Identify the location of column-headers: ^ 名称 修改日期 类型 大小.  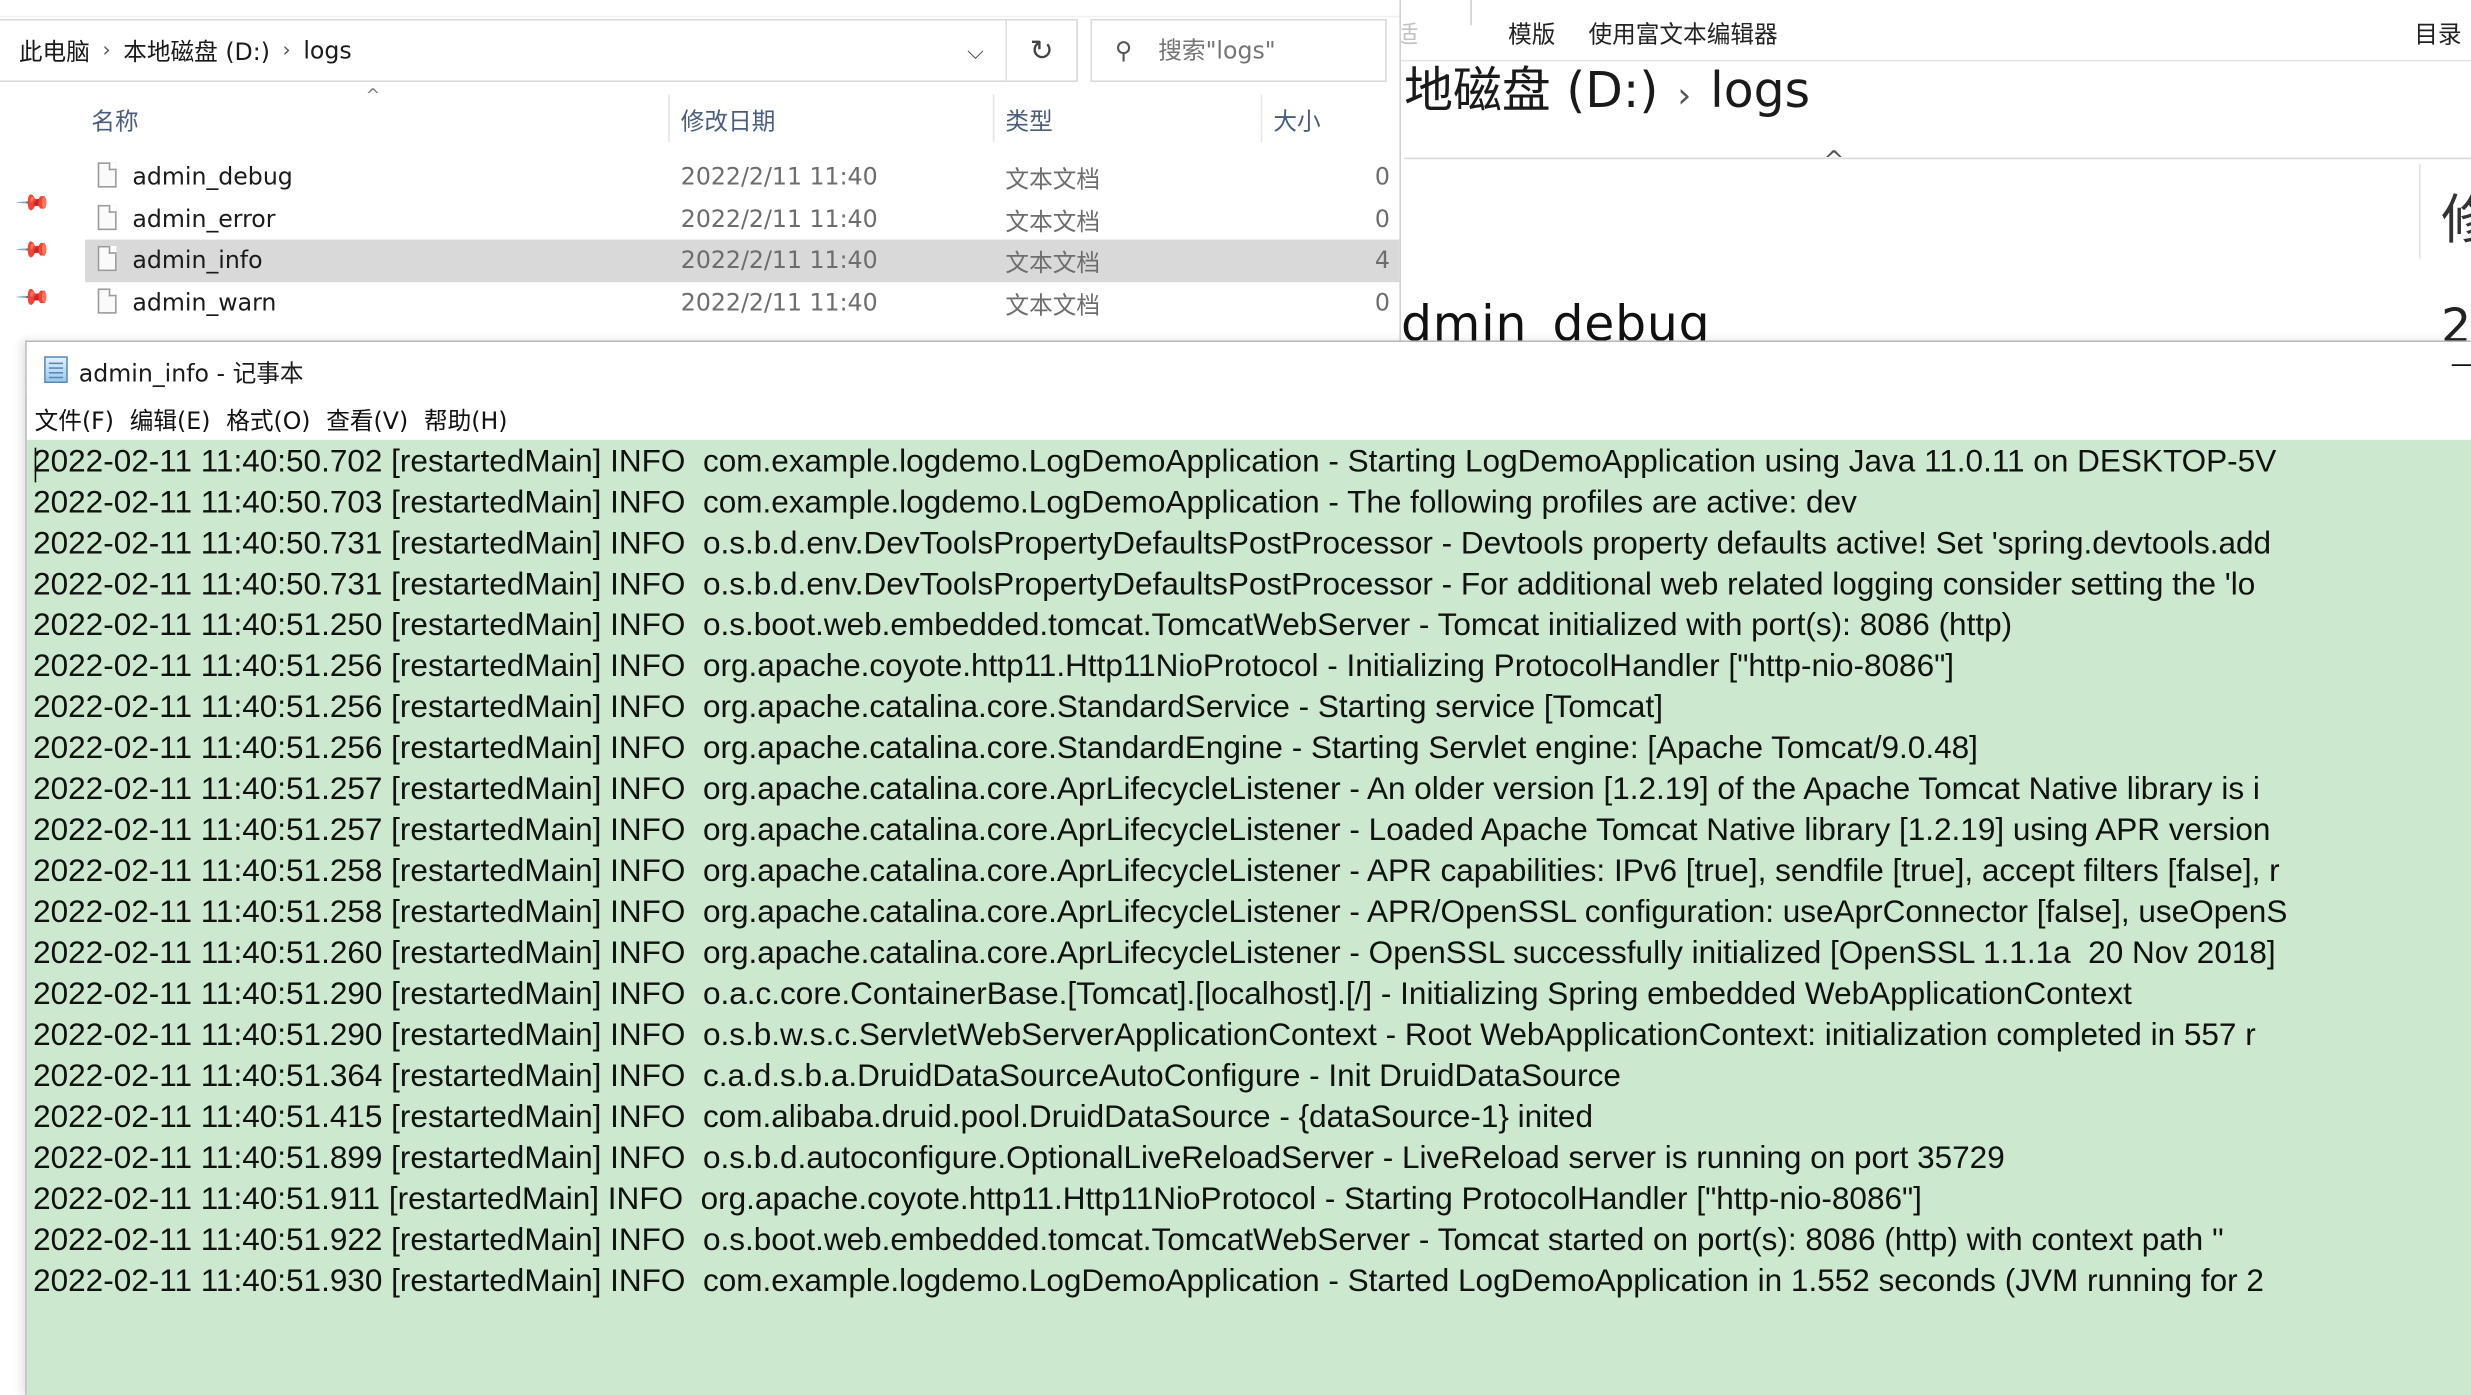
(742, 113).